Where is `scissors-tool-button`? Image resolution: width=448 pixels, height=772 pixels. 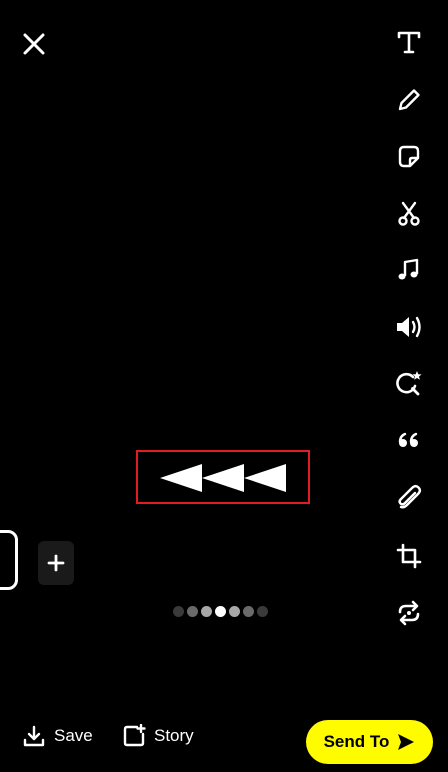 scissors-tool-button is located at coordinates (409, 214).